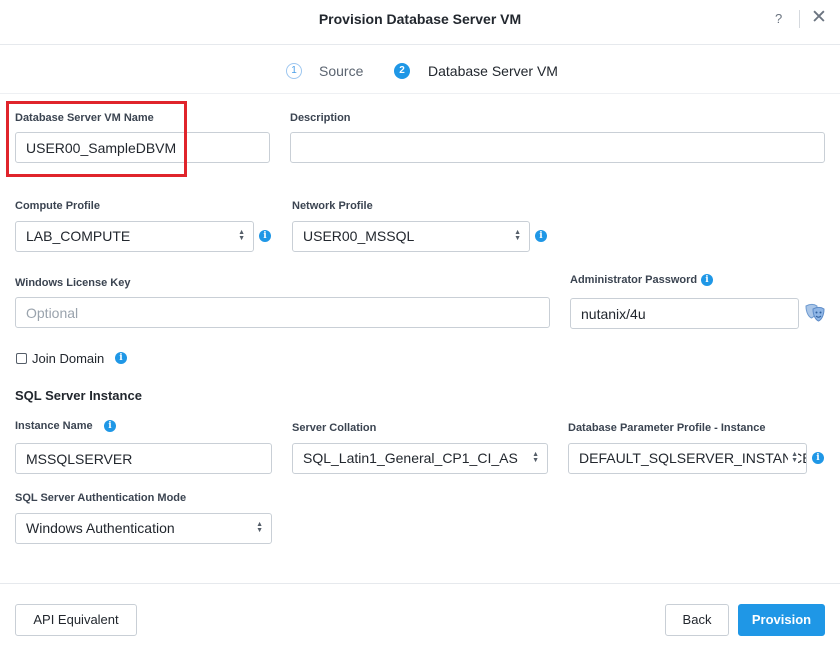  What do you see at coordinates (359, 236) in the screenshot?
I see `network-profile-value: USER00_MSSQL` at bounding box center [359, 236].